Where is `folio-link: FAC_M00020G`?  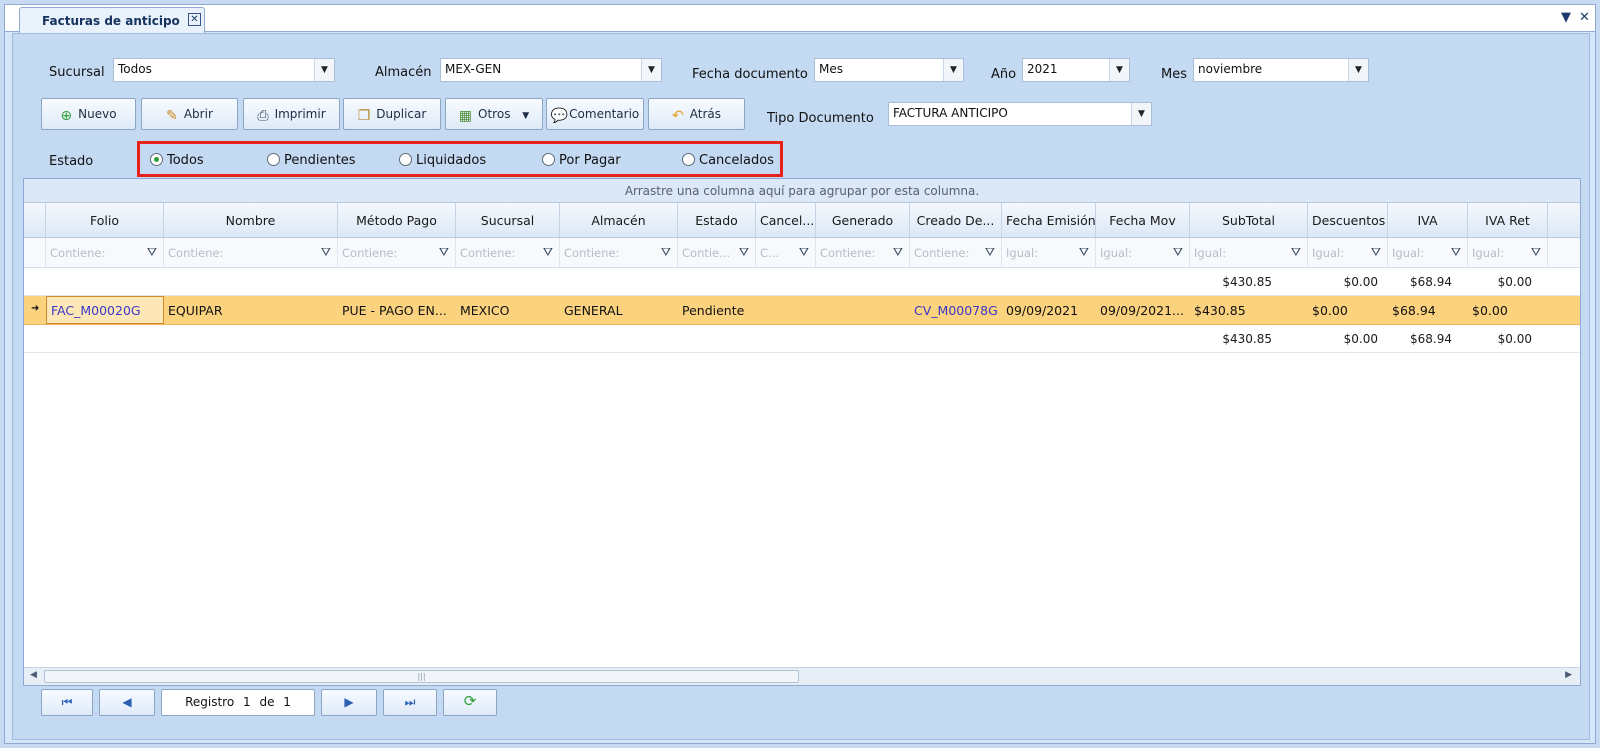
folio-link: FAC_M00020G is located at coordinates (96, 310).